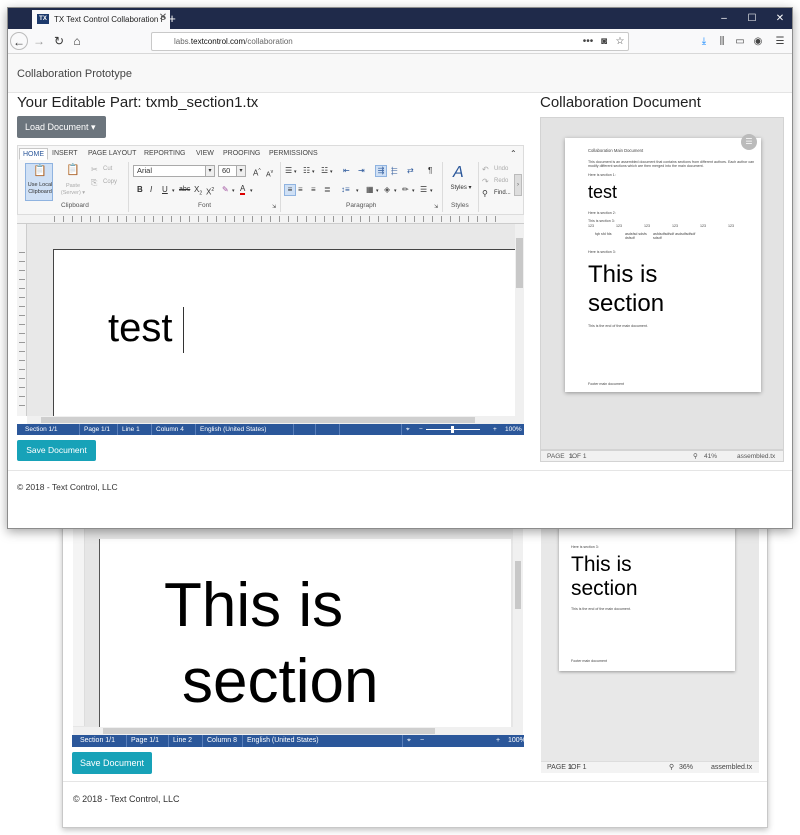 This screenshot has height=835, width=800. What do you see at coordinates (77, 41) in the screenshot?
I see `home-button: ⌂` at bounding box center [77, 41].